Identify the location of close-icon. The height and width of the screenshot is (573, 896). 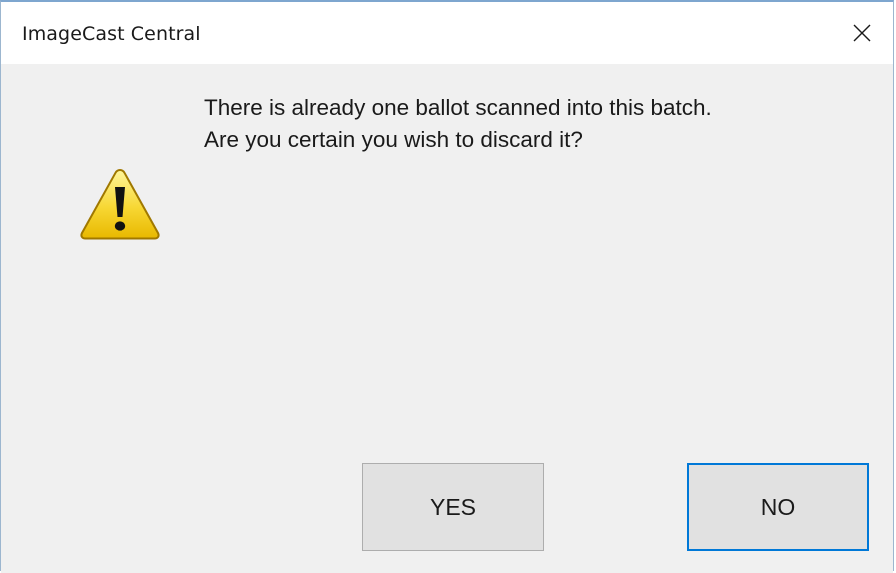
(862, 33).